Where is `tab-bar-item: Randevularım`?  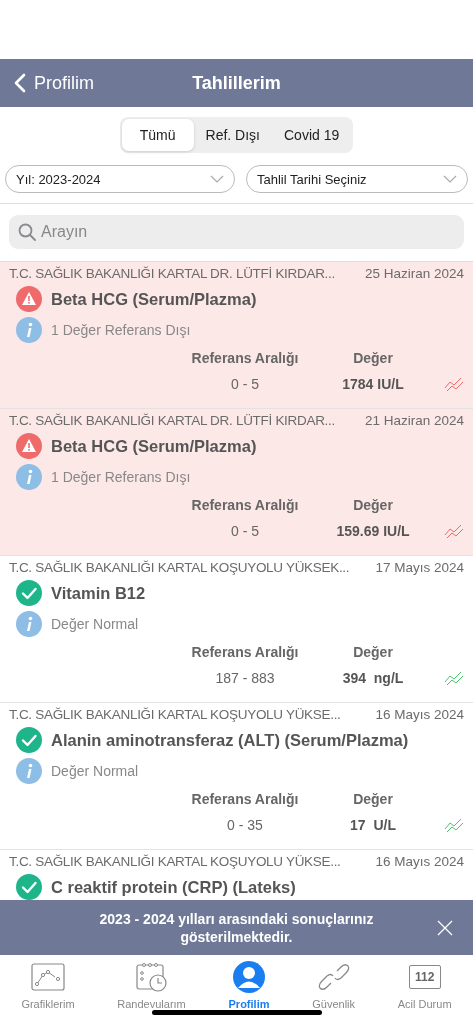 tab-bar-item: Randevularım is located at coordinates (151, 985).